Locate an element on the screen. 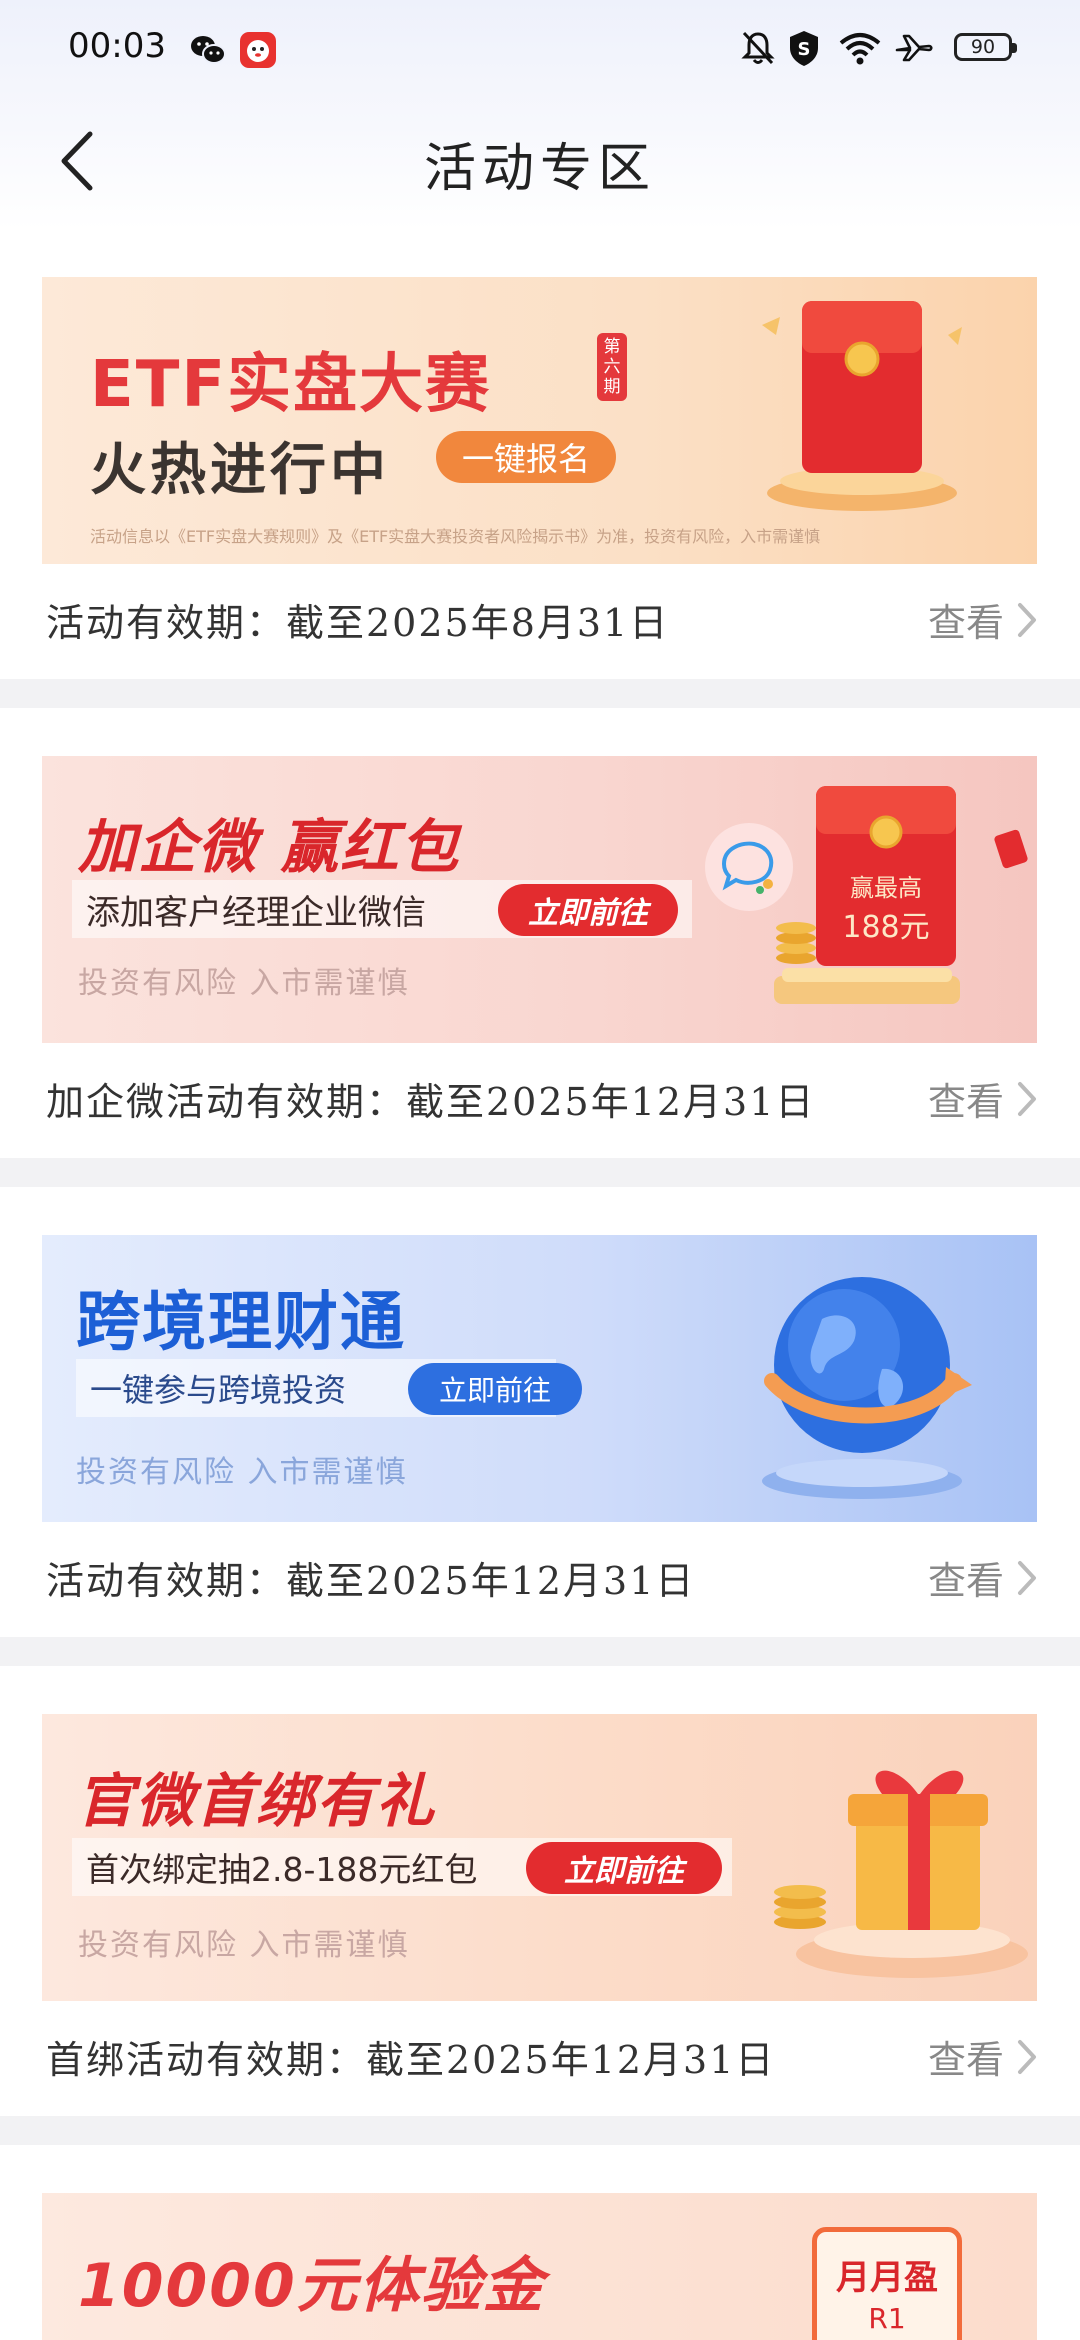  product-badge: 月月盈 R1 is located at coordinates (887, 2283).